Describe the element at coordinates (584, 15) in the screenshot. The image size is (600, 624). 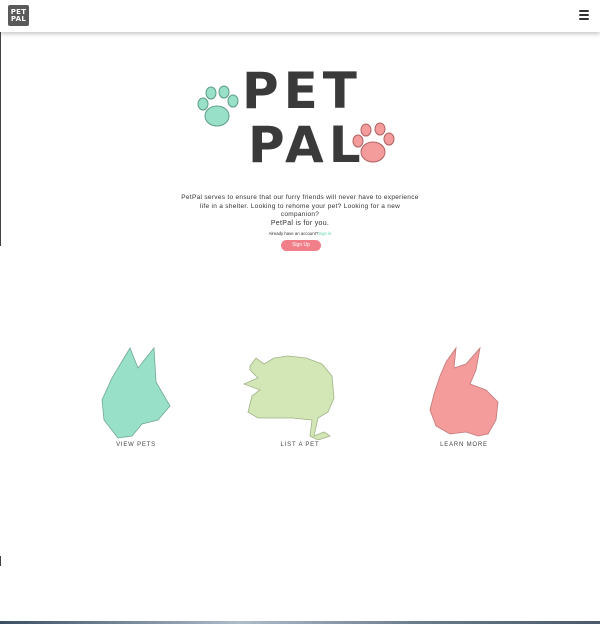
I see `hamburger-menu-icon` at that location.